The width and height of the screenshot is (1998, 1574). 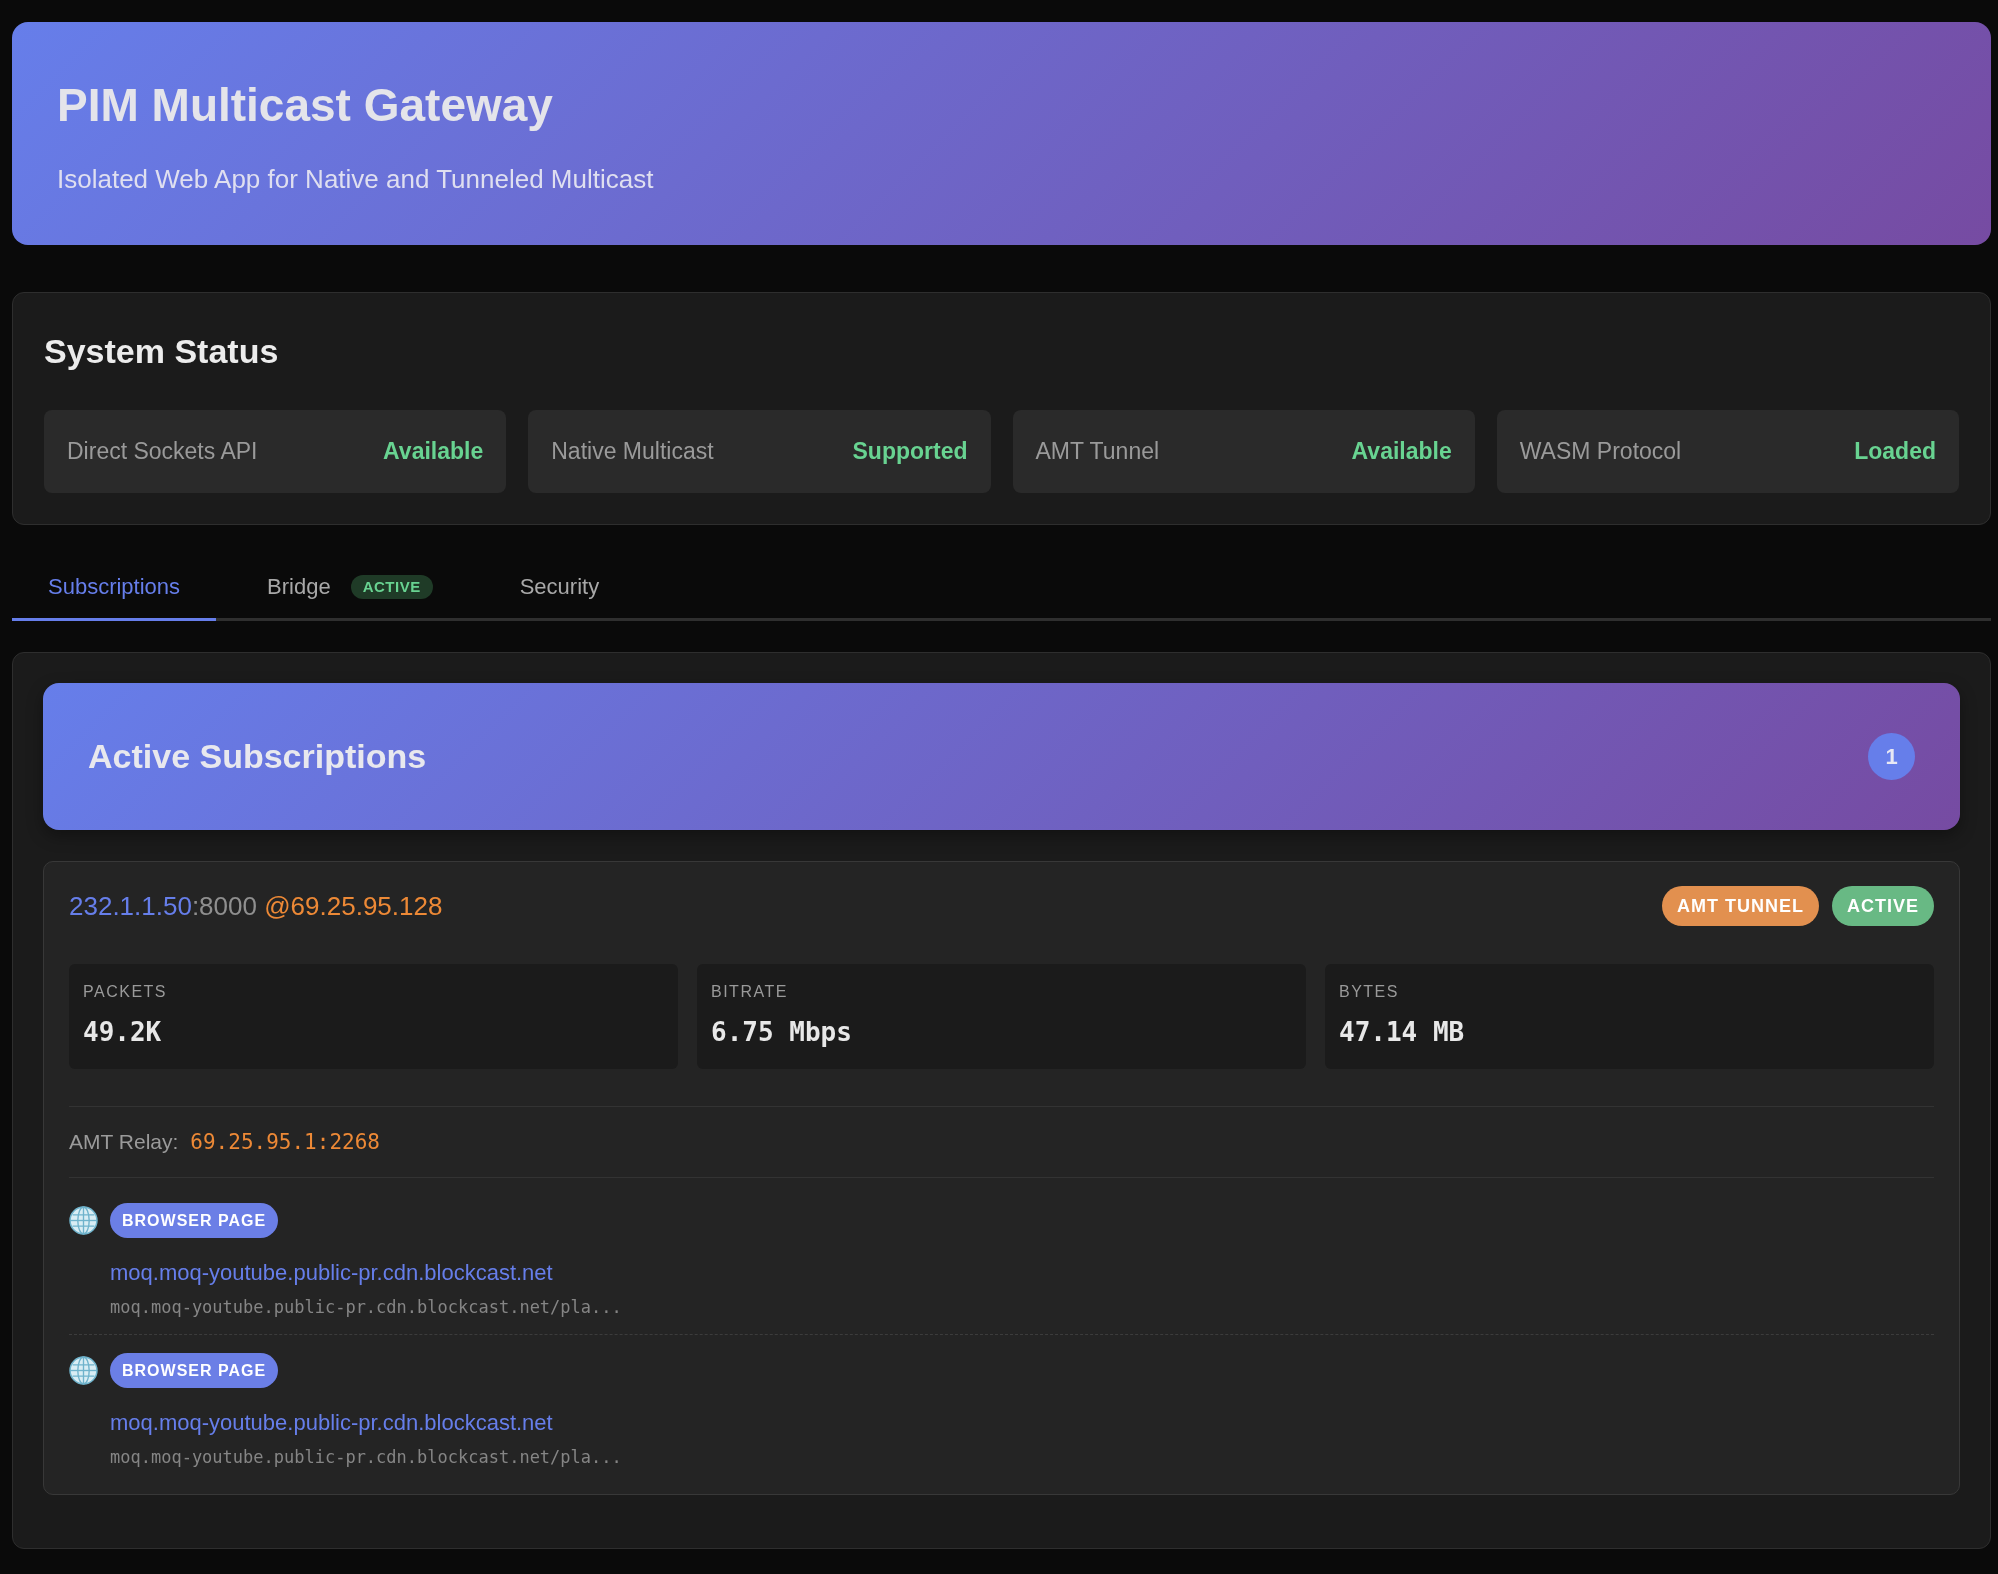 What do you see at coordinates (285, 1142) in the screenshot?
I see `relay-address: 69.25.95.1:2268` at bounding box center [285, 1142].